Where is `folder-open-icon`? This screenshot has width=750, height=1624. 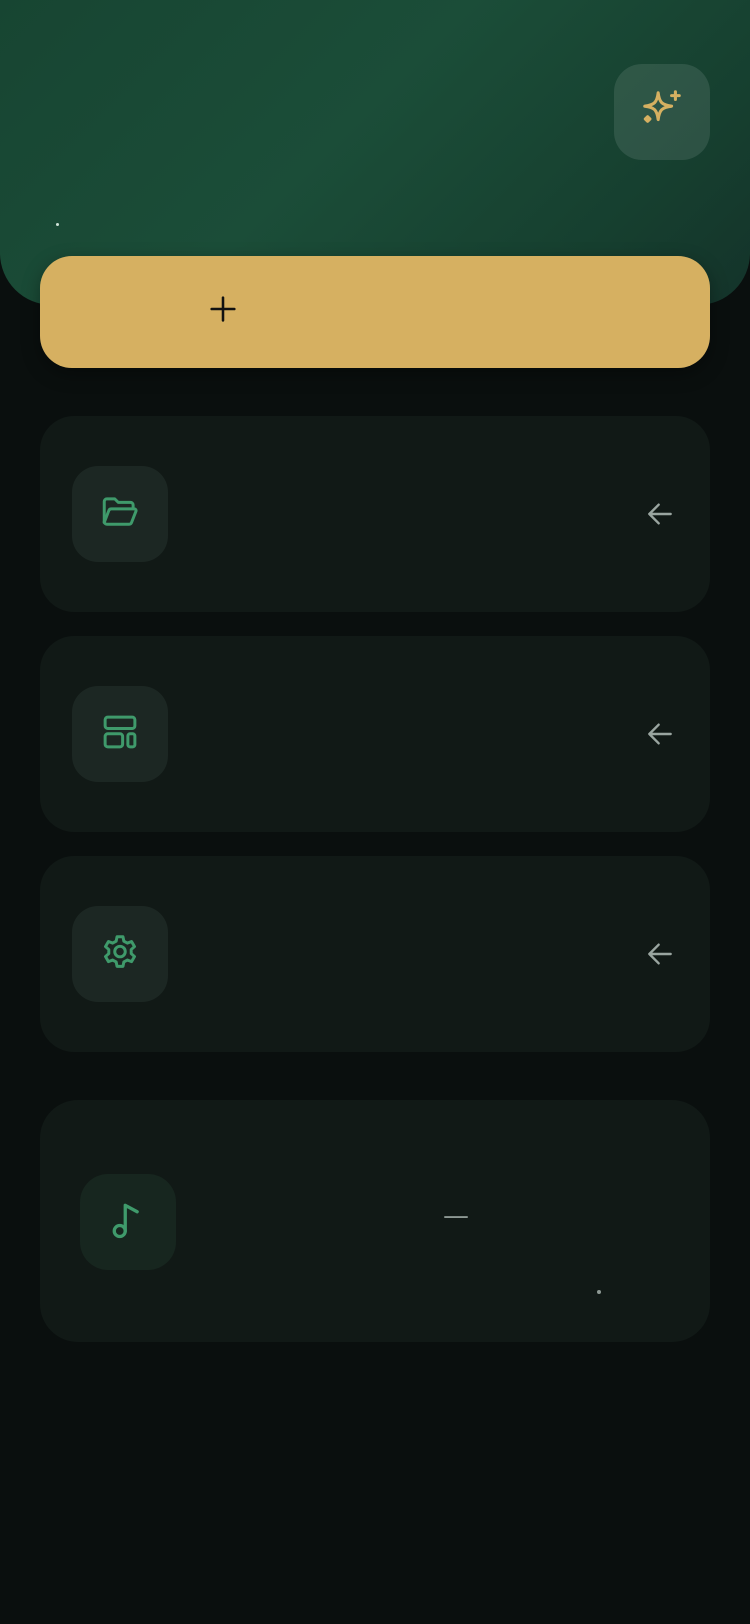 folder-open-icon is located at coordinates (120, 514).